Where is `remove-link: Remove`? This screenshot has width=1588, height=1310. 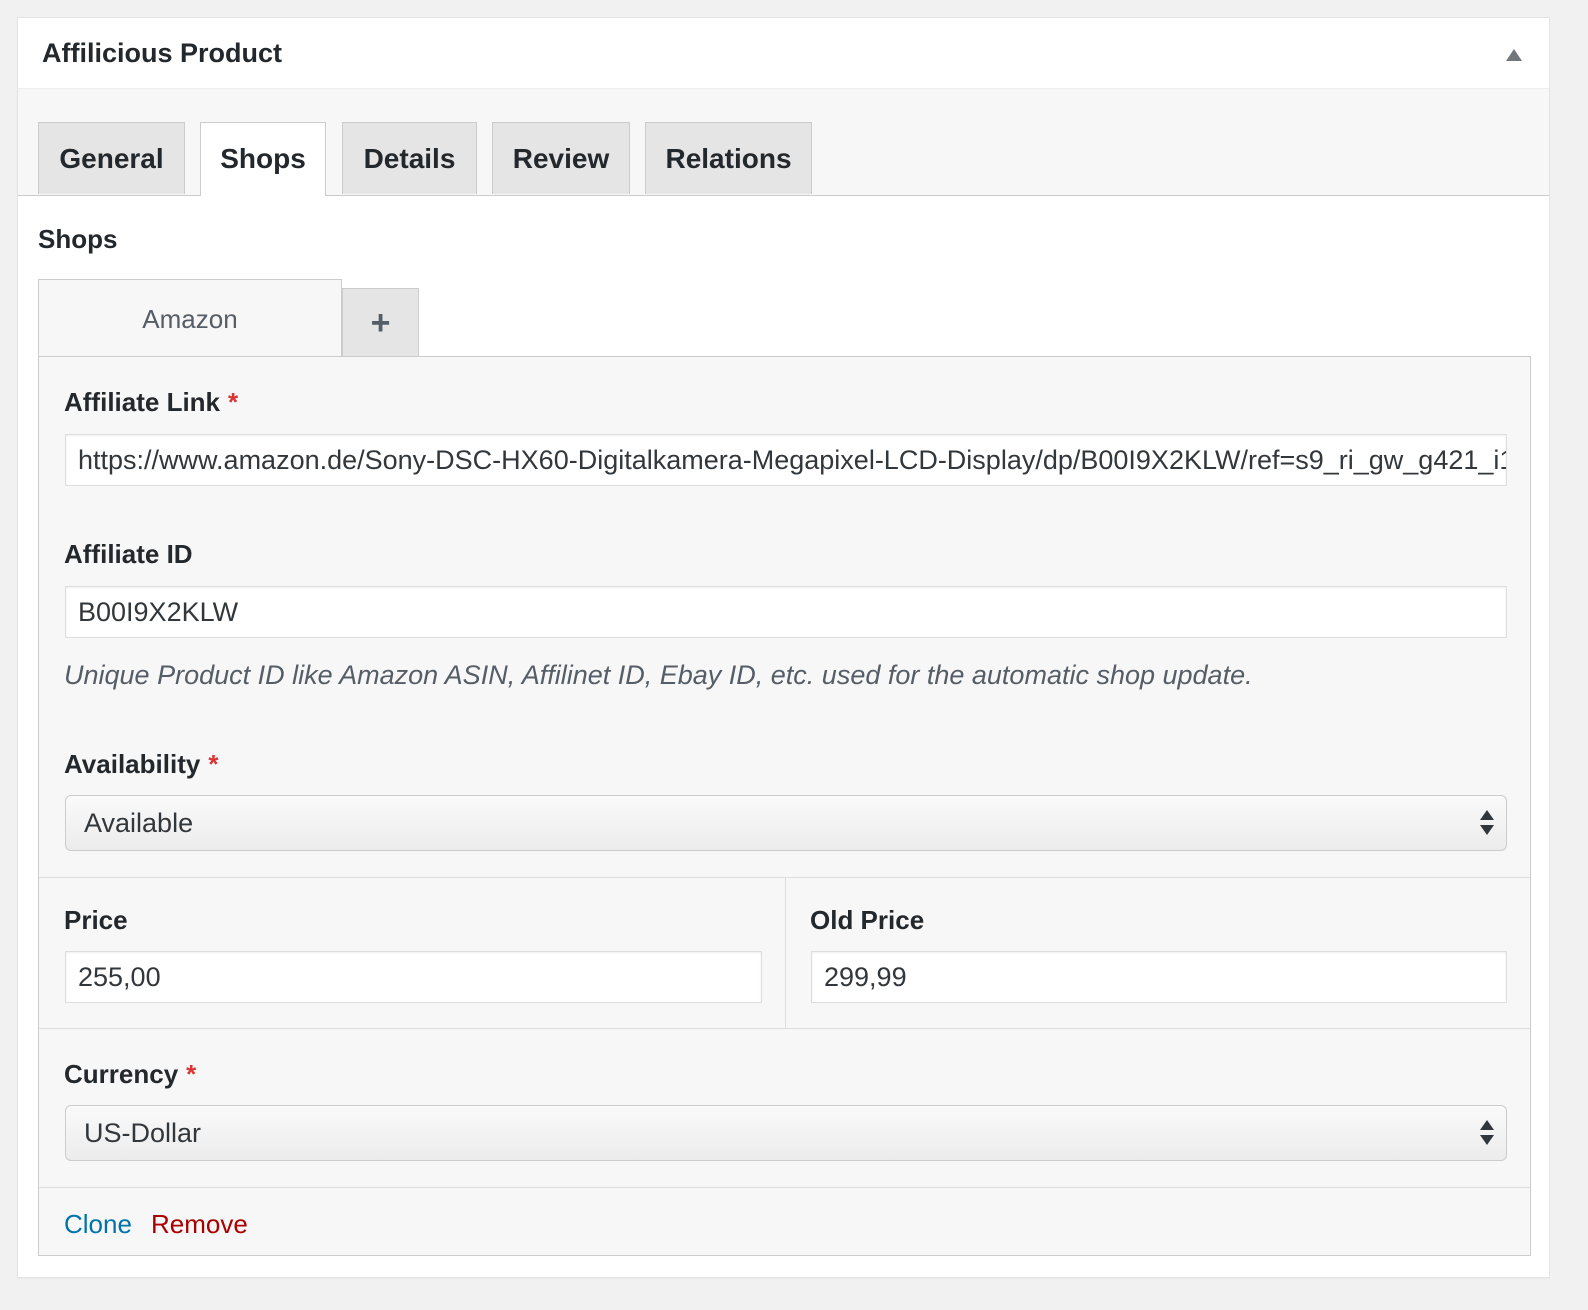 remove-link: Remove is located at coordinates (199, 1224).